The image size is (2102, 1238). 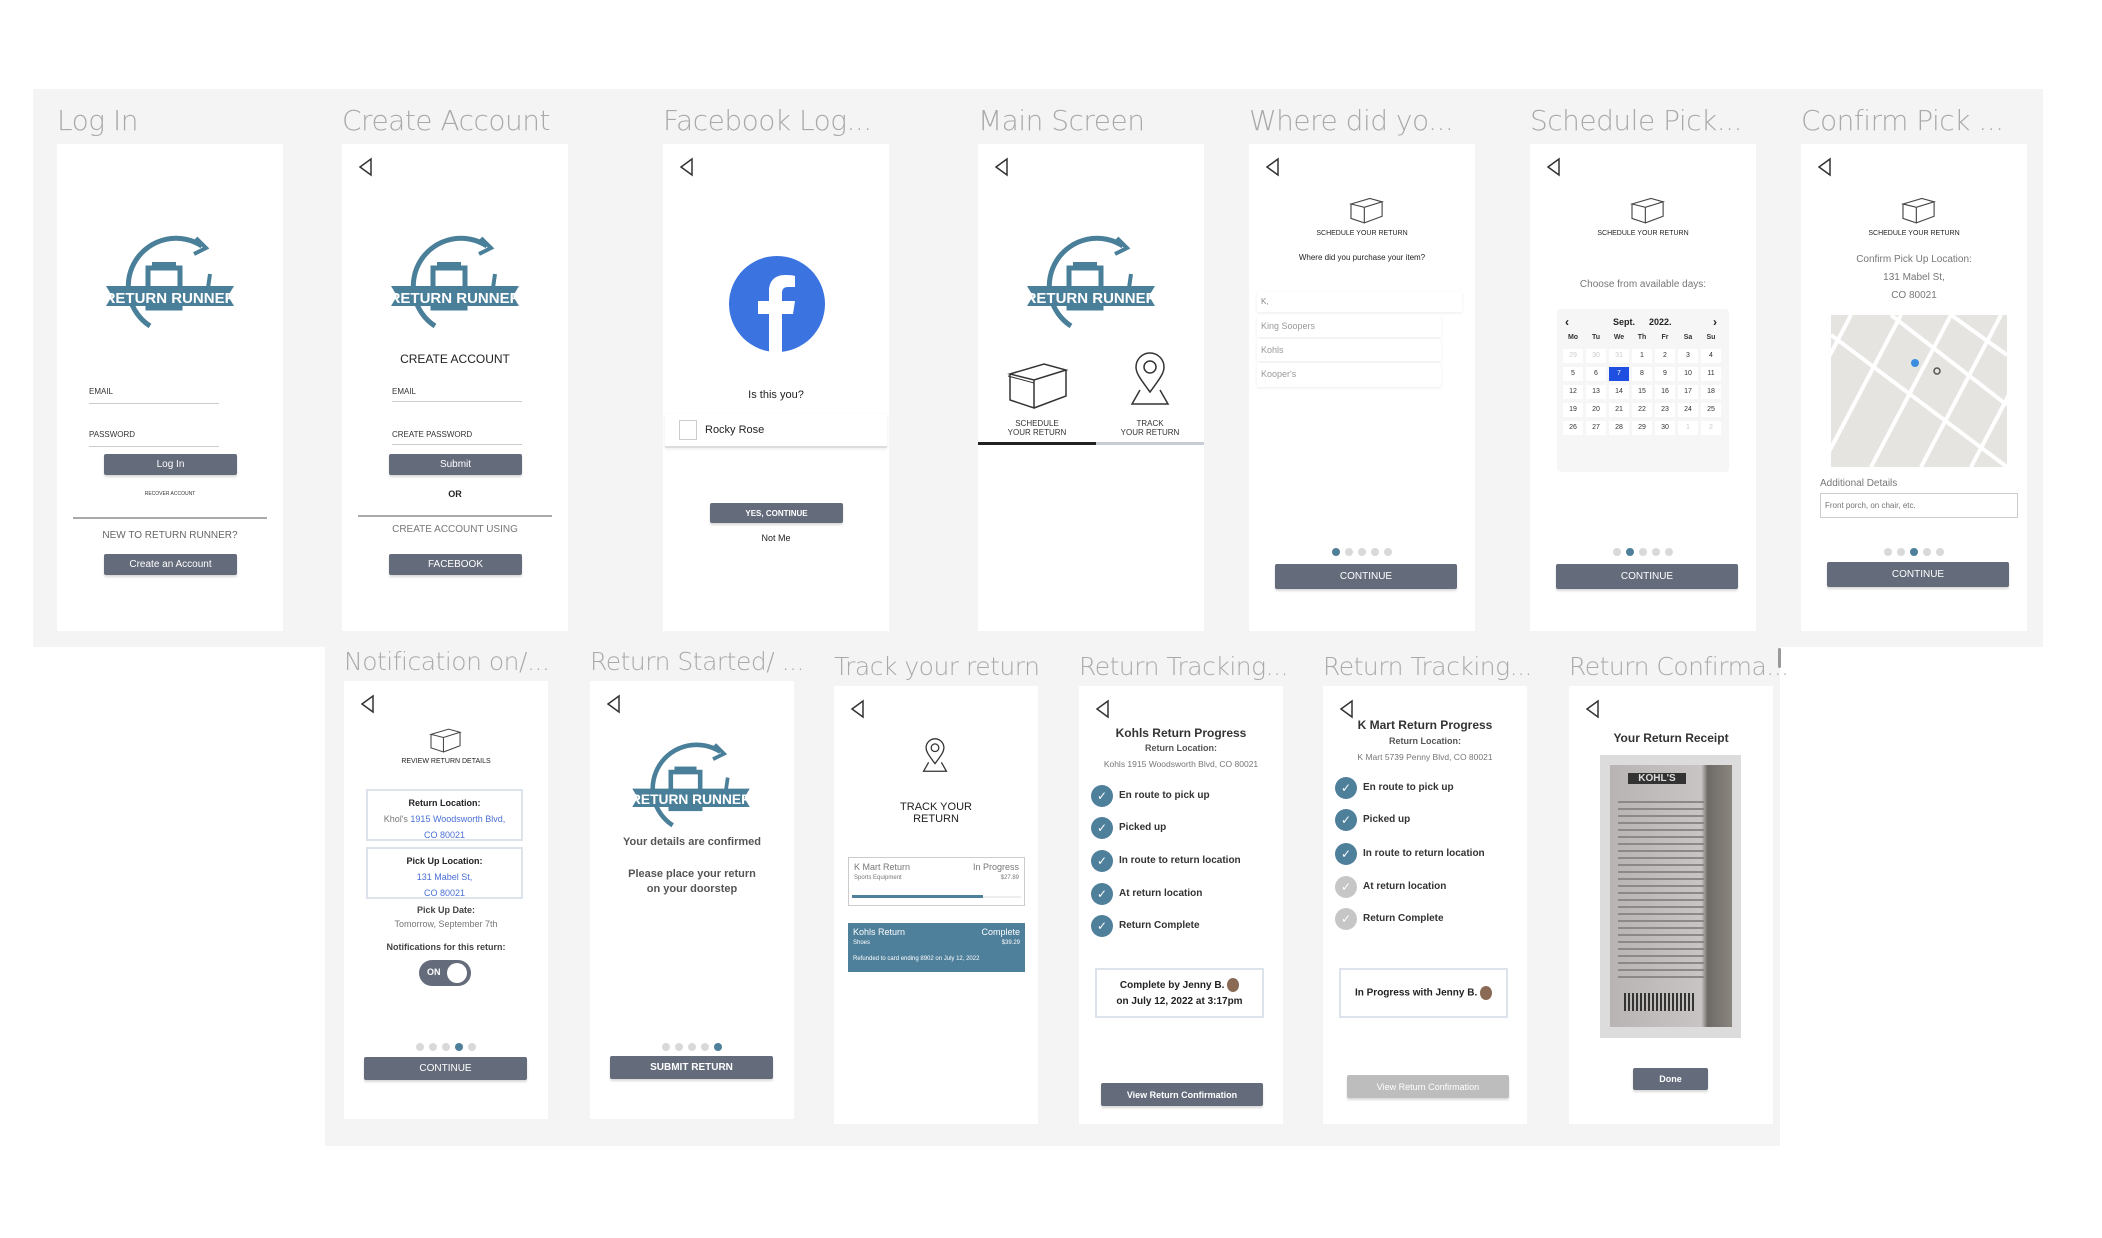 I want to click on progress-heading: K Mart Return Progress, so click(x=1425, y=725).